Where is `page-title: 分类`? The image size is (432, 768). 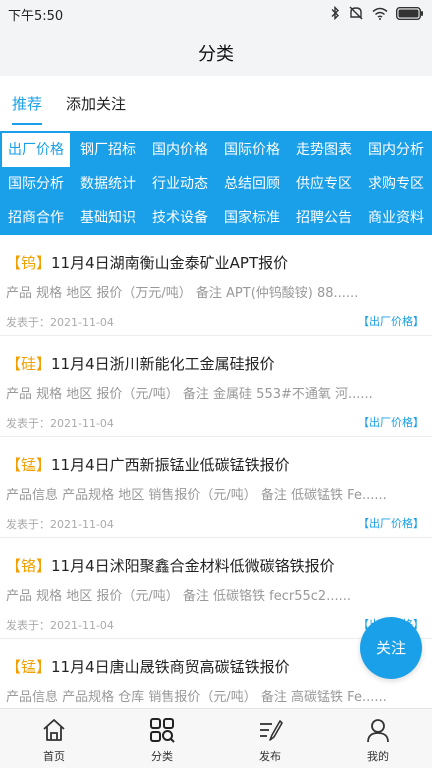
page-title: 分类 is located at coordinates (216, 54).